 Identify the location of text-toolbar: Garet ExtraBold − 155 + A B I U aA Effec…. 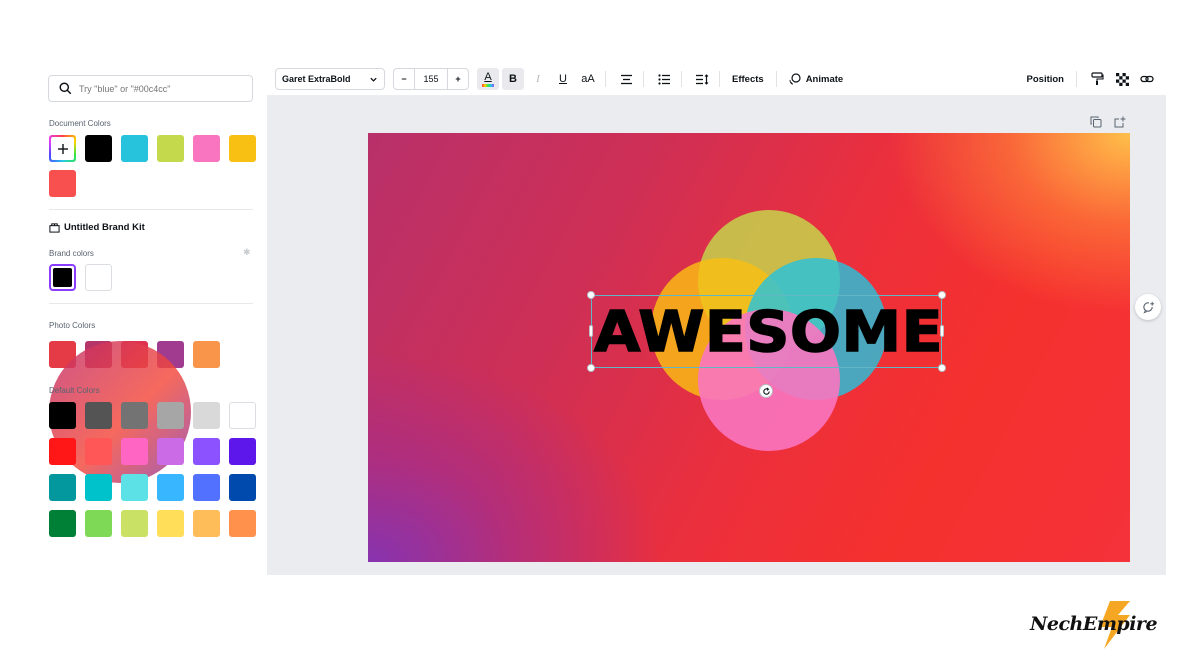
(716, 79).